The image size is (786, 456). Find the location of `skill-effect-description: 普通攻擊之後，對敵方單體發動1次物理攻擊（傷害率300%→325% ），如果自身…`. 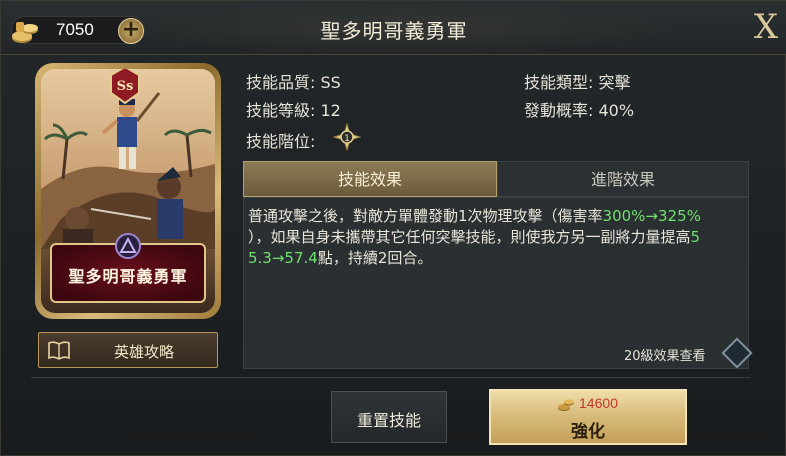

skill-effect-description: 普通攻擊之後，對敵方單體發動1次物理攻擊（傷害率300%→325% ），如果自身… is located at coordinates (497, 237).